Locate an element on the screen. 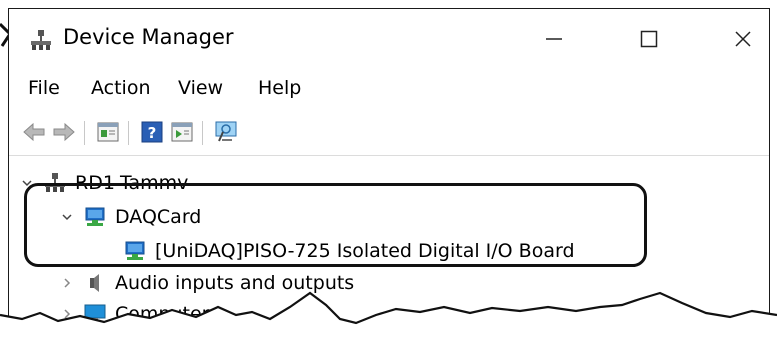  window-title: Device Manager is located at coordinates (148, 37).